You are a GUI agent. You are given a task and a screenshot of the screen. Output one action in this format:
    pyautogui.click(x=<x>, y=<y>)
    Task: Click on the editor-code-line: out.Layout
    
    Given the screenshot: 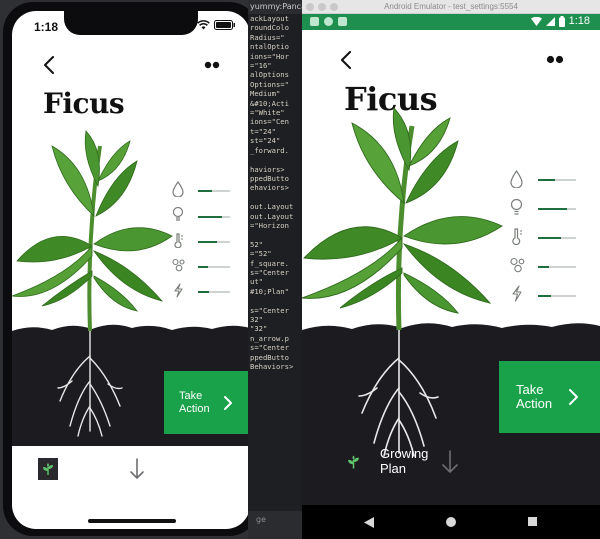 What is the action you would take?
    pyautogui.click(x=272, y=207)
    